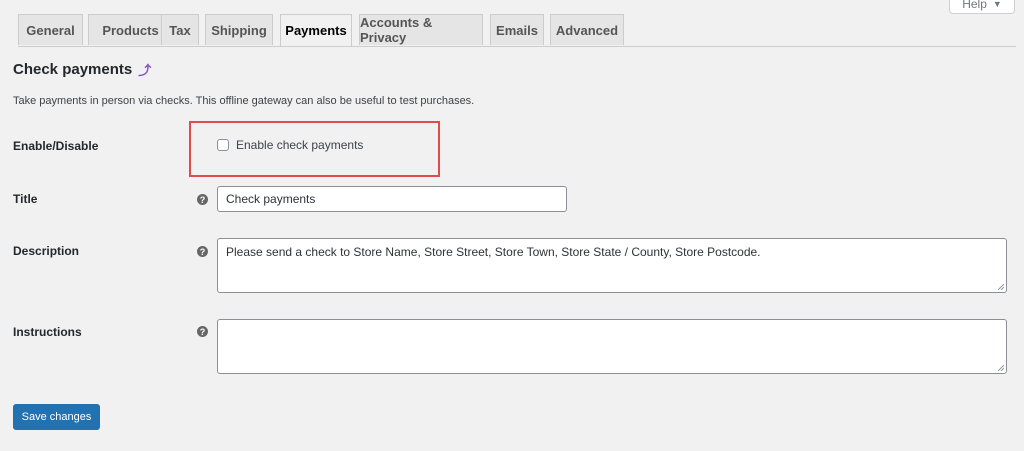 The height and width of the screenshot is (451, 1024). I want to click on tab-tax: Tax, so click(180, 29).